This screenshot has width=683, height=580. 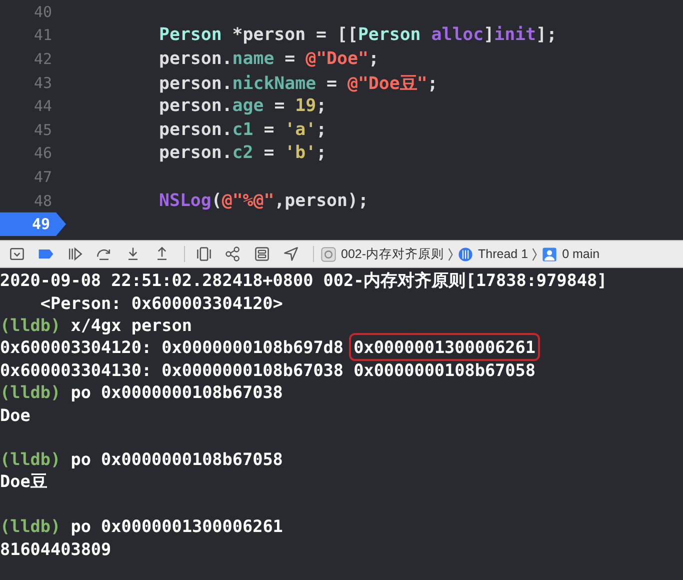 I want to click on console-text: 0x600003304120: 0x0000000108b697d8, so click(x=172, y=347).